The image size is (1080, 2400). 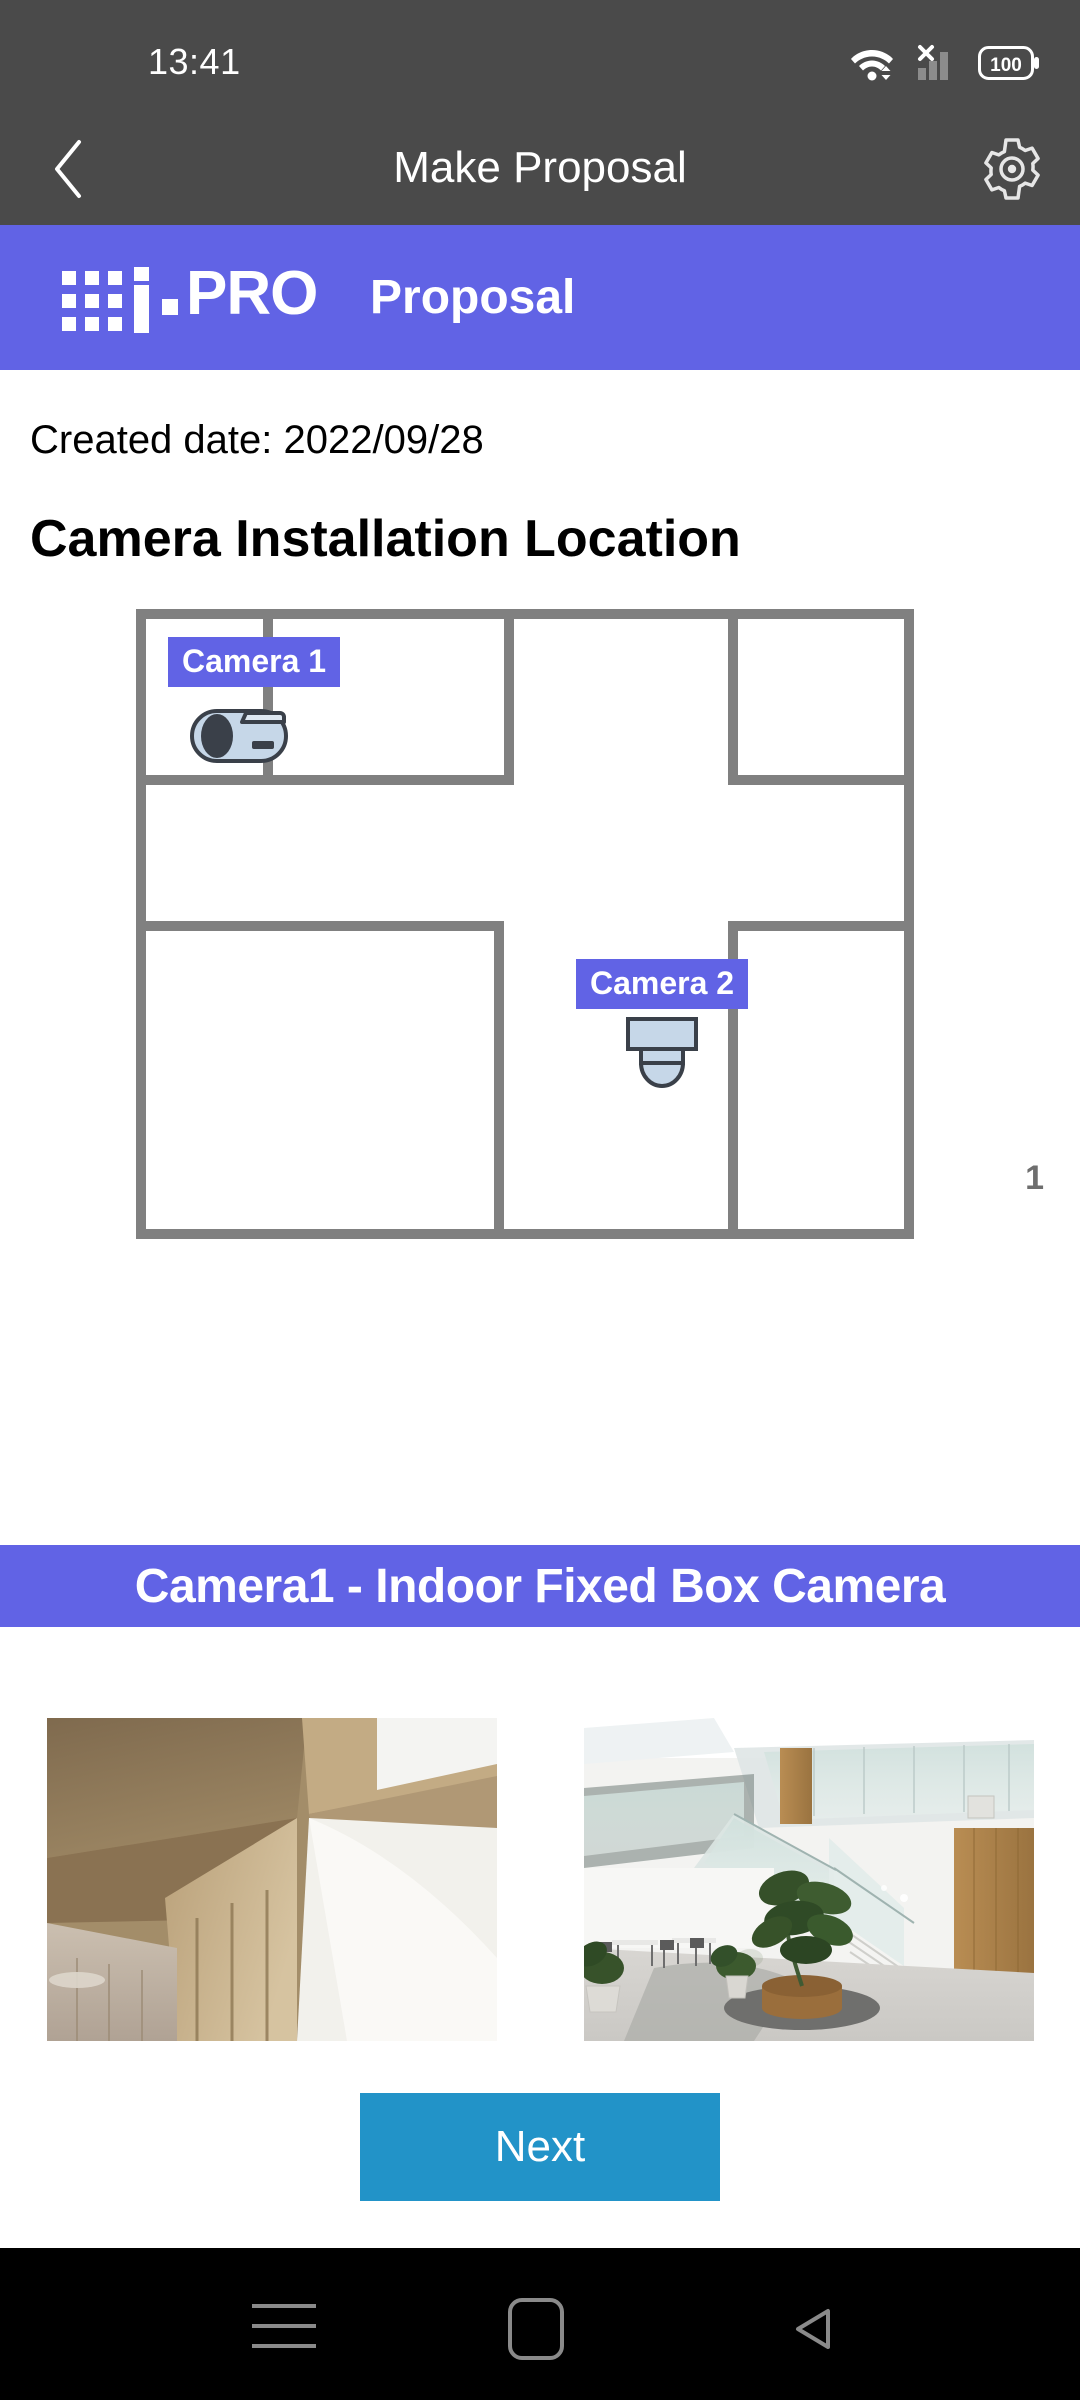 I want to click on atrium-staircase-photo-image, so click(x=808, y=1879).